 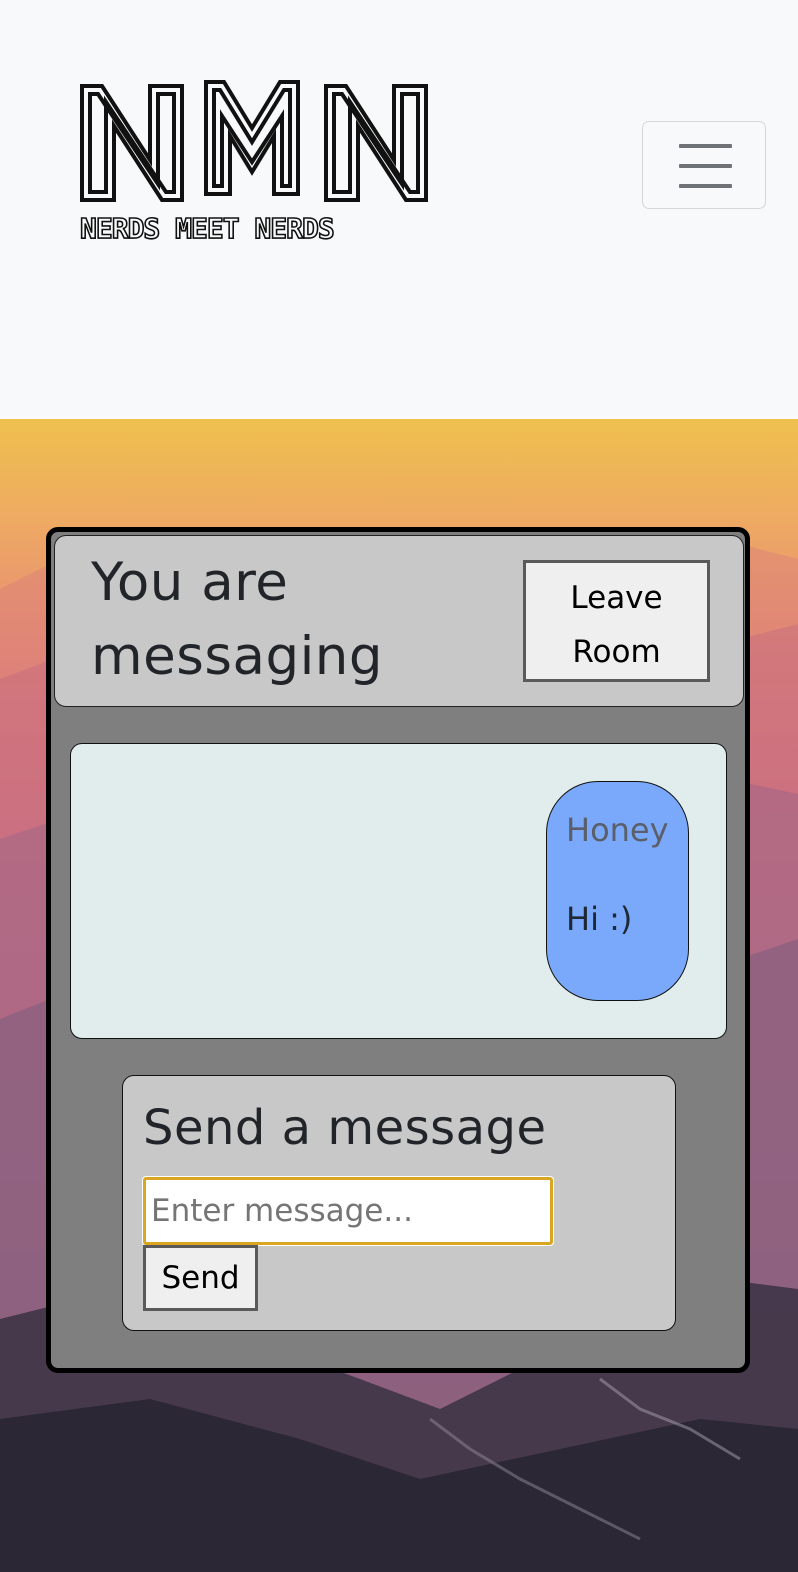 What do you see at coordinates (237, 619) in the screenshot?
I see `chat-title: You are messaging` at bounding box center [237, 619].